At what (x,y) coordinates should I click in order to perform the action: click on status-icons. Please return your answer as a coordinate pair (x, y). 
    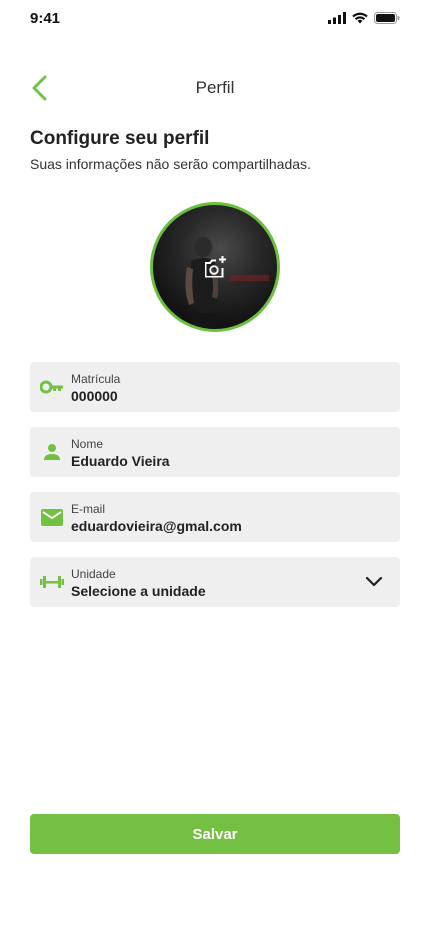
    Looking at the image, I should click on (364, 18).